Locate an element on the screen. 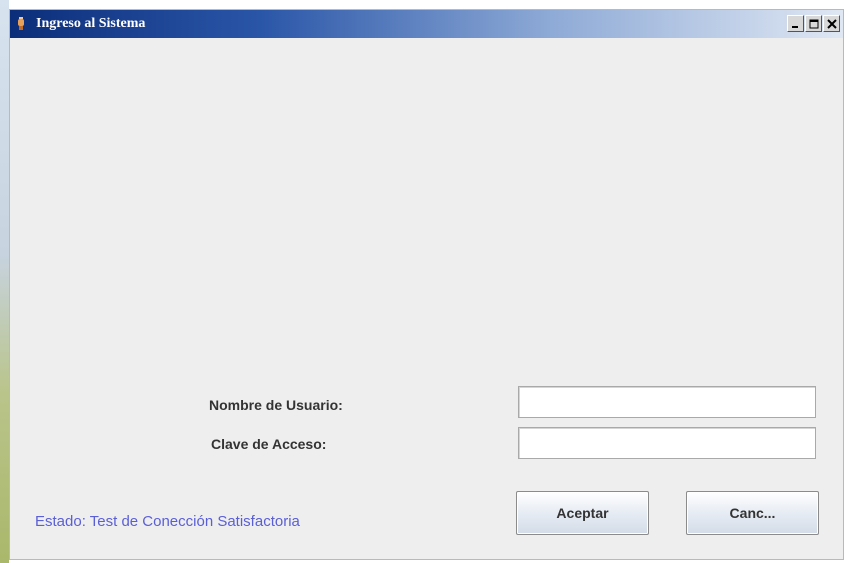 The image size is (853, 563). desktop-background is located at coordinates (4, 281).